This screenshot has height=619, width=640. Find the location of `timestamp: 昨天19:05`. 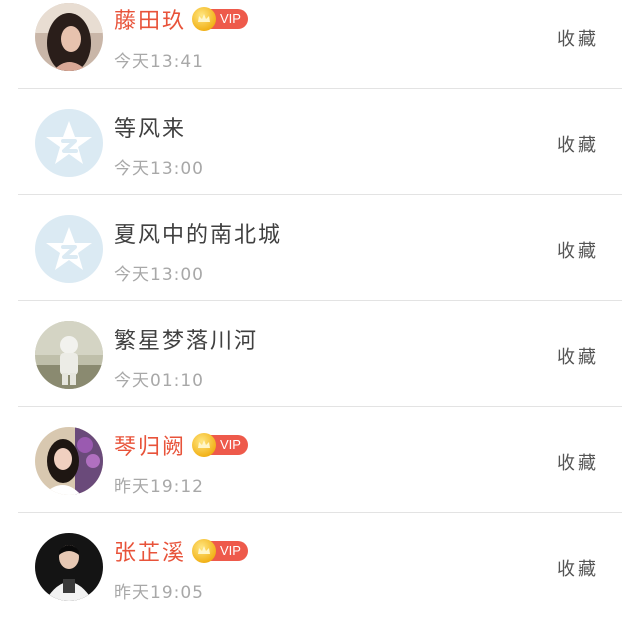

timestamp: 昨天19:05 is located at coordinates (159, 593).